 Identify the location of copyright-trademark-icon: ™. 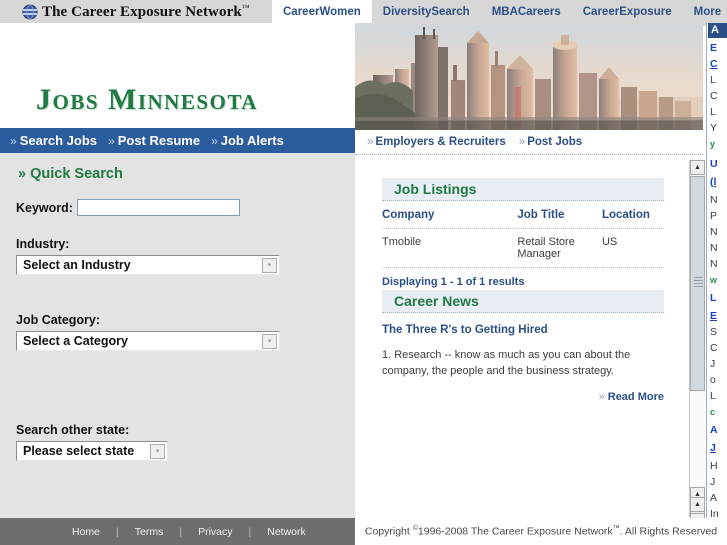
(616, 529).